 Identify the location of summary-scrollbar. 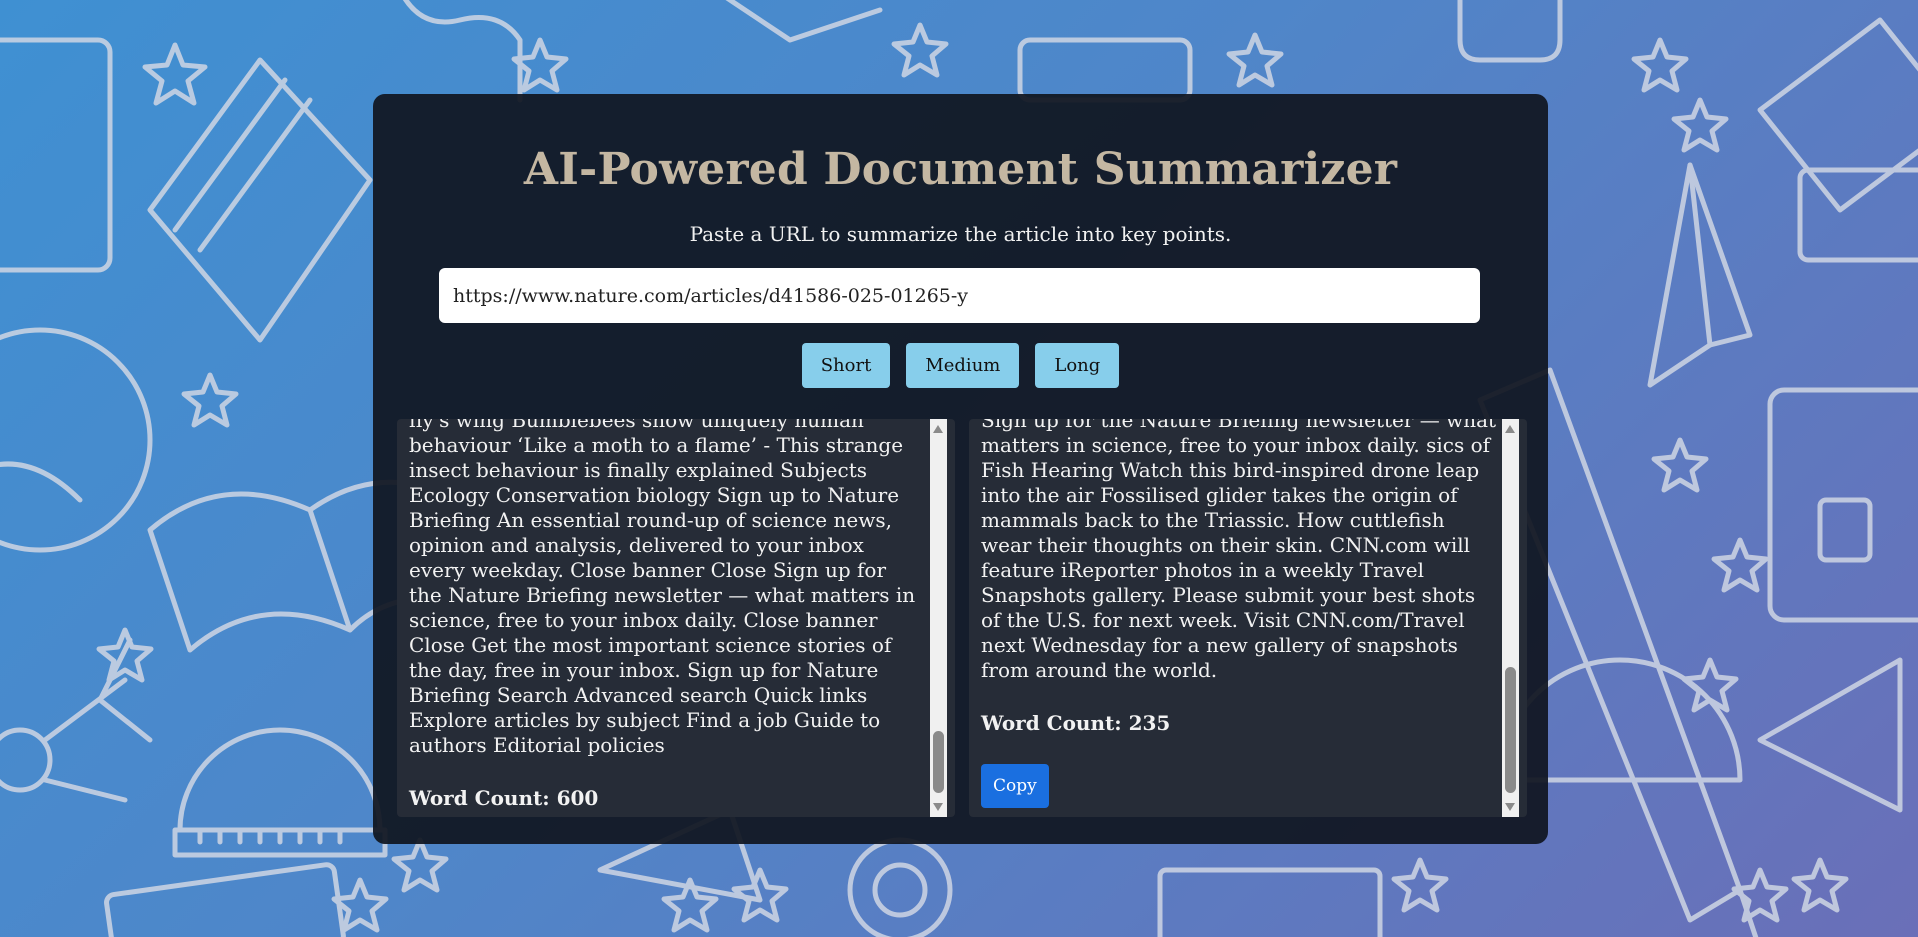
(1510, 618).